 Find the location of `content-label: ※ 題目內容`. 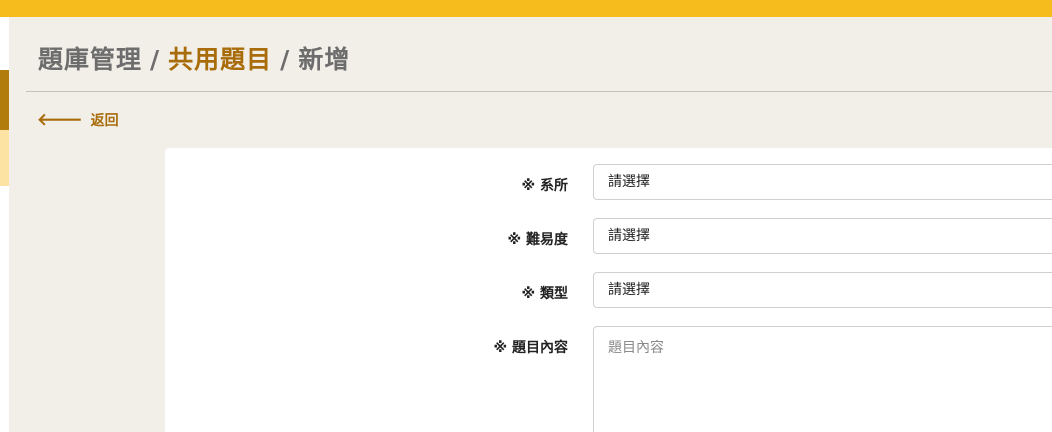

content-label: ※ 題目內容 is located at coordinates (530, 348).